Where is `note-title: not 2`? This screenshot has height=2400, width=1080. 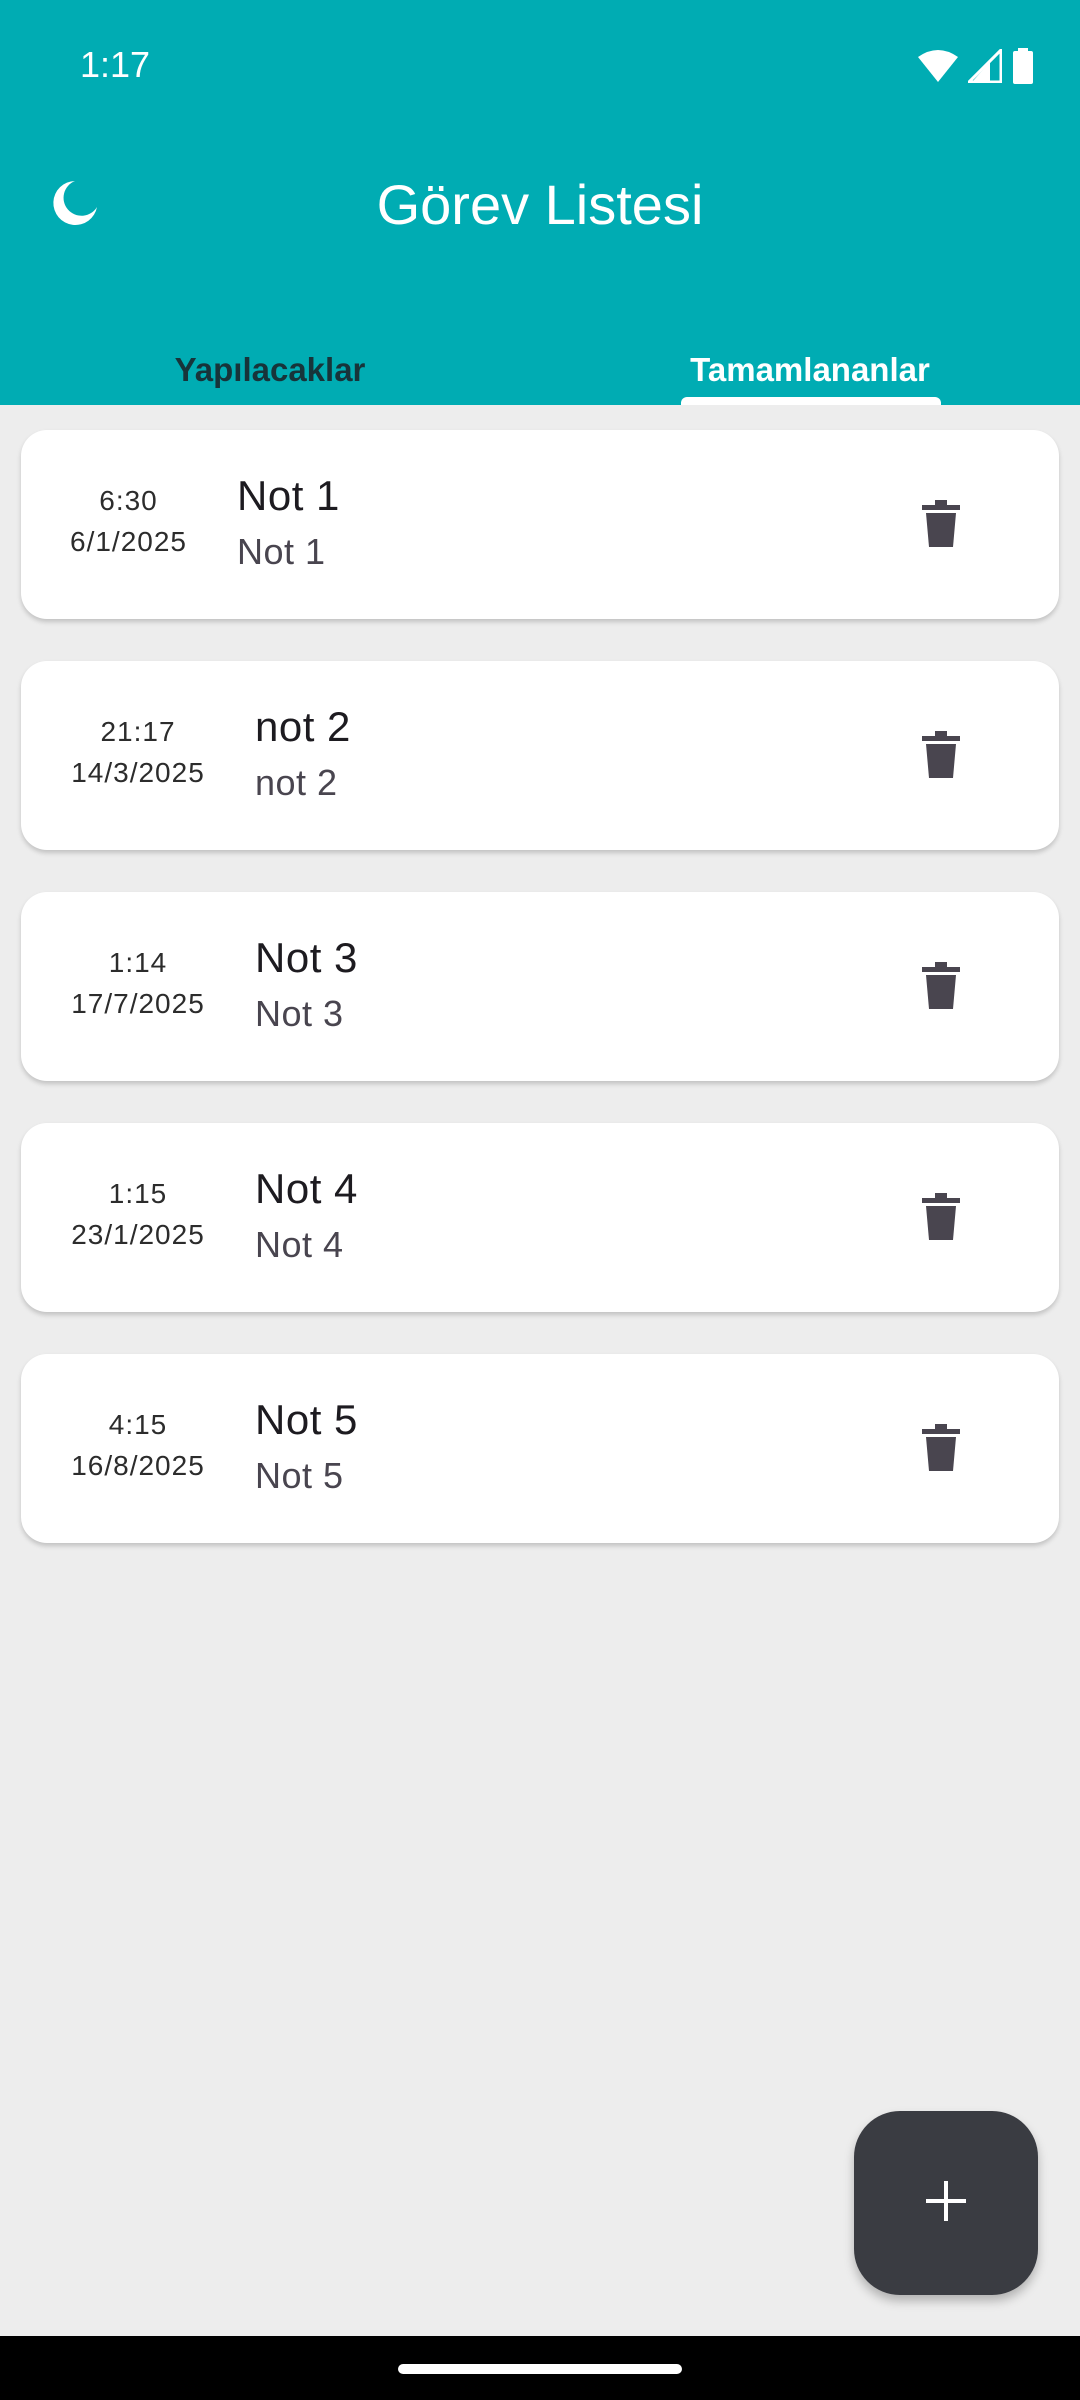 note-title: not 2 is located at coordinates (303, 726).